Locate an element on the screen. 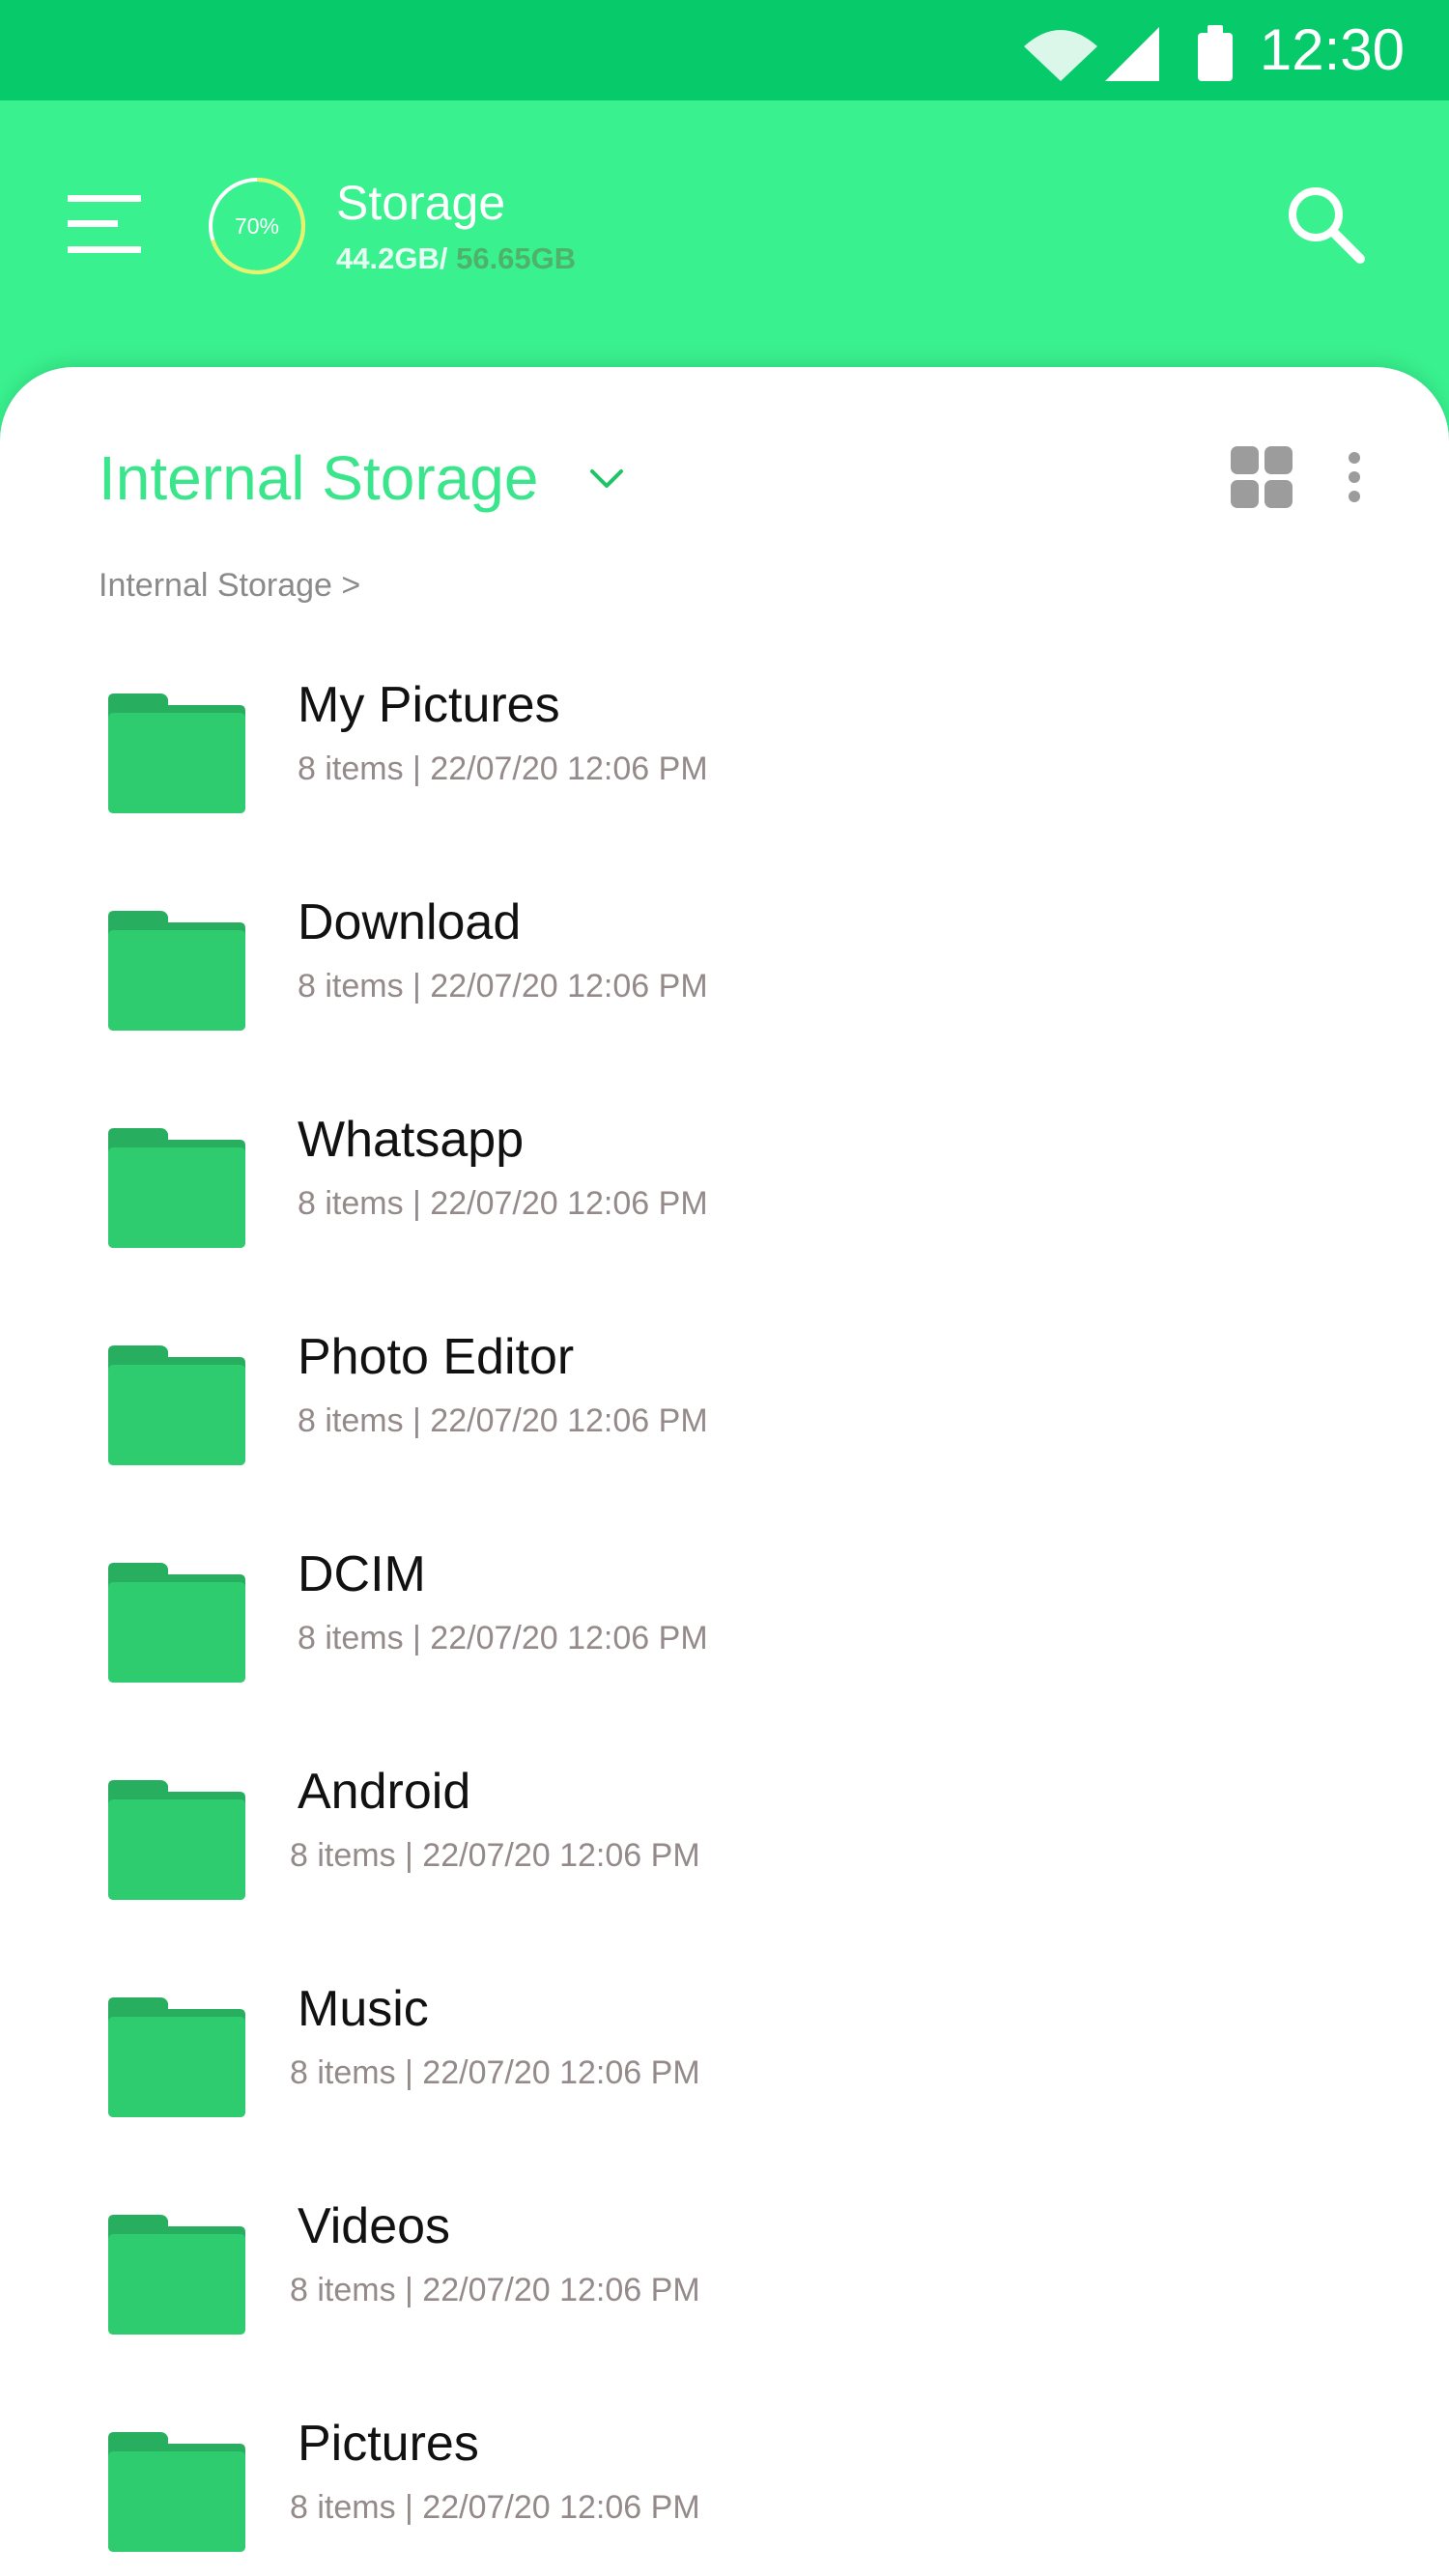  item-name: Download is located at coordinates (410, 922).